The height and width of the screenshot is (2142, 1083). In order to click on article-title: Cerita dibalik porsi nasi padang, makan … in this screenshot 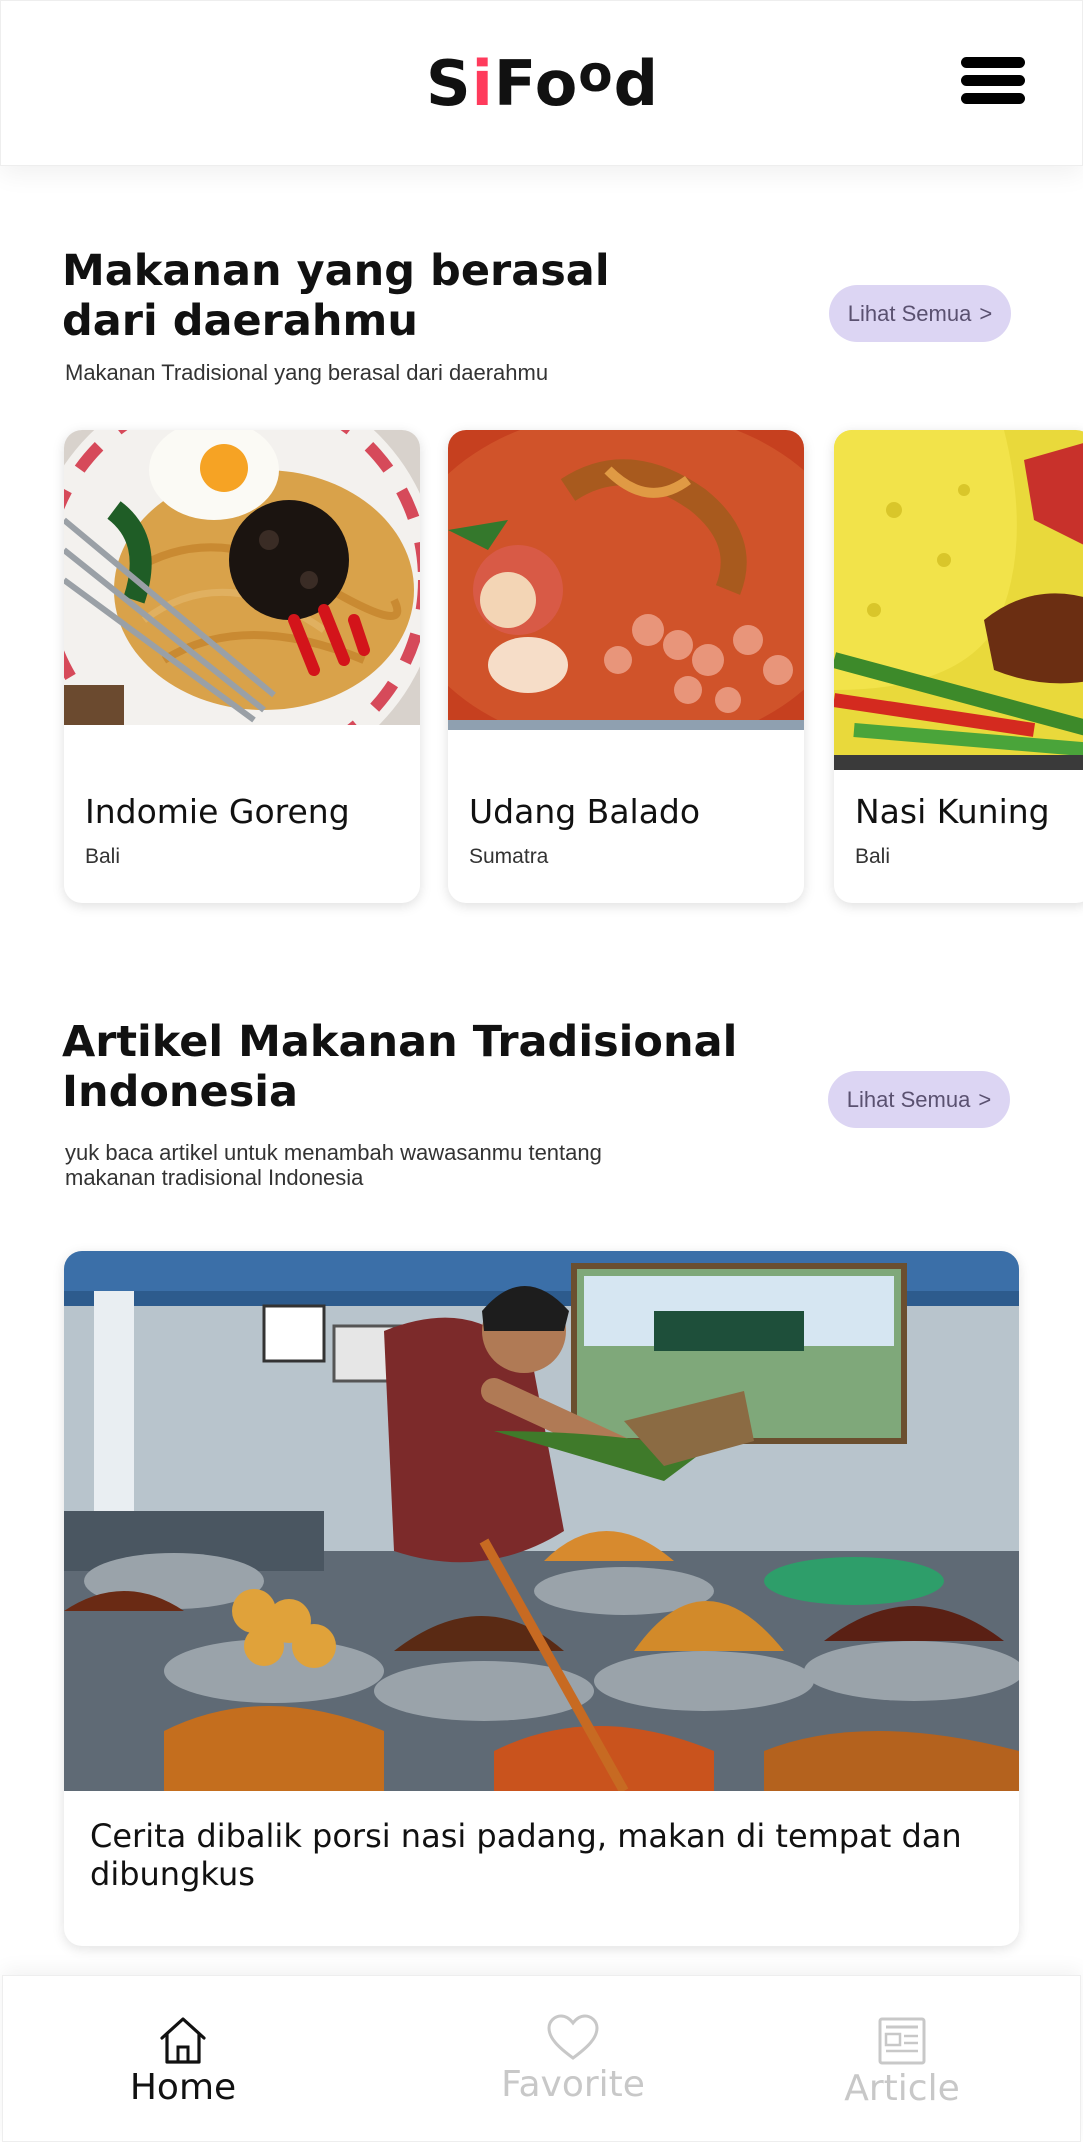, I will do `click(526, 1855)`.